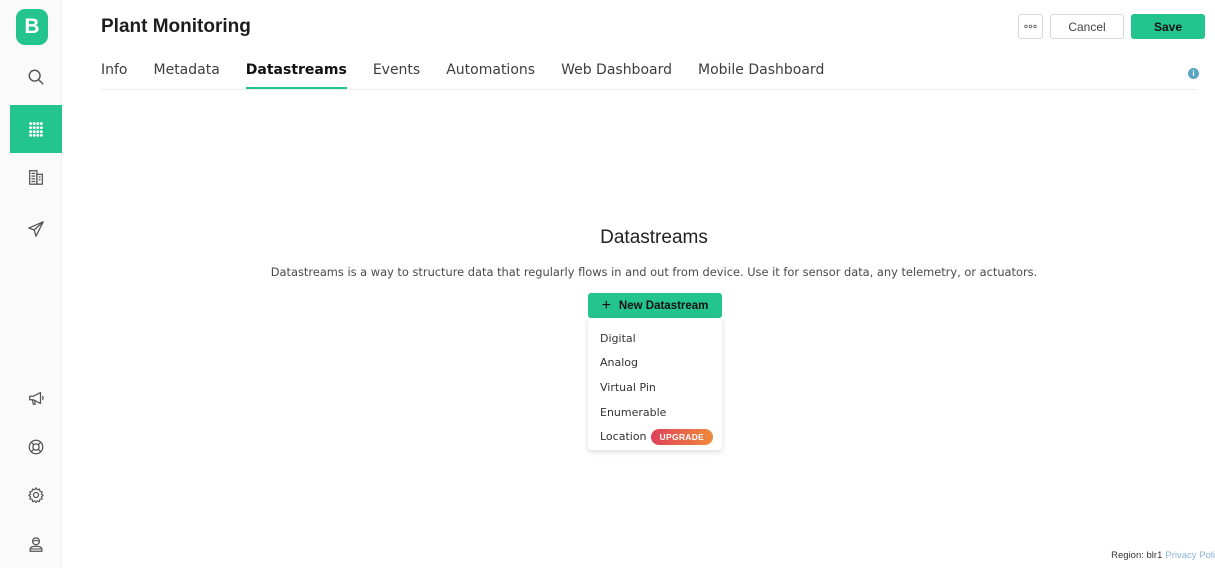  I want to click on sidebar-organizations, so click(36, 177).